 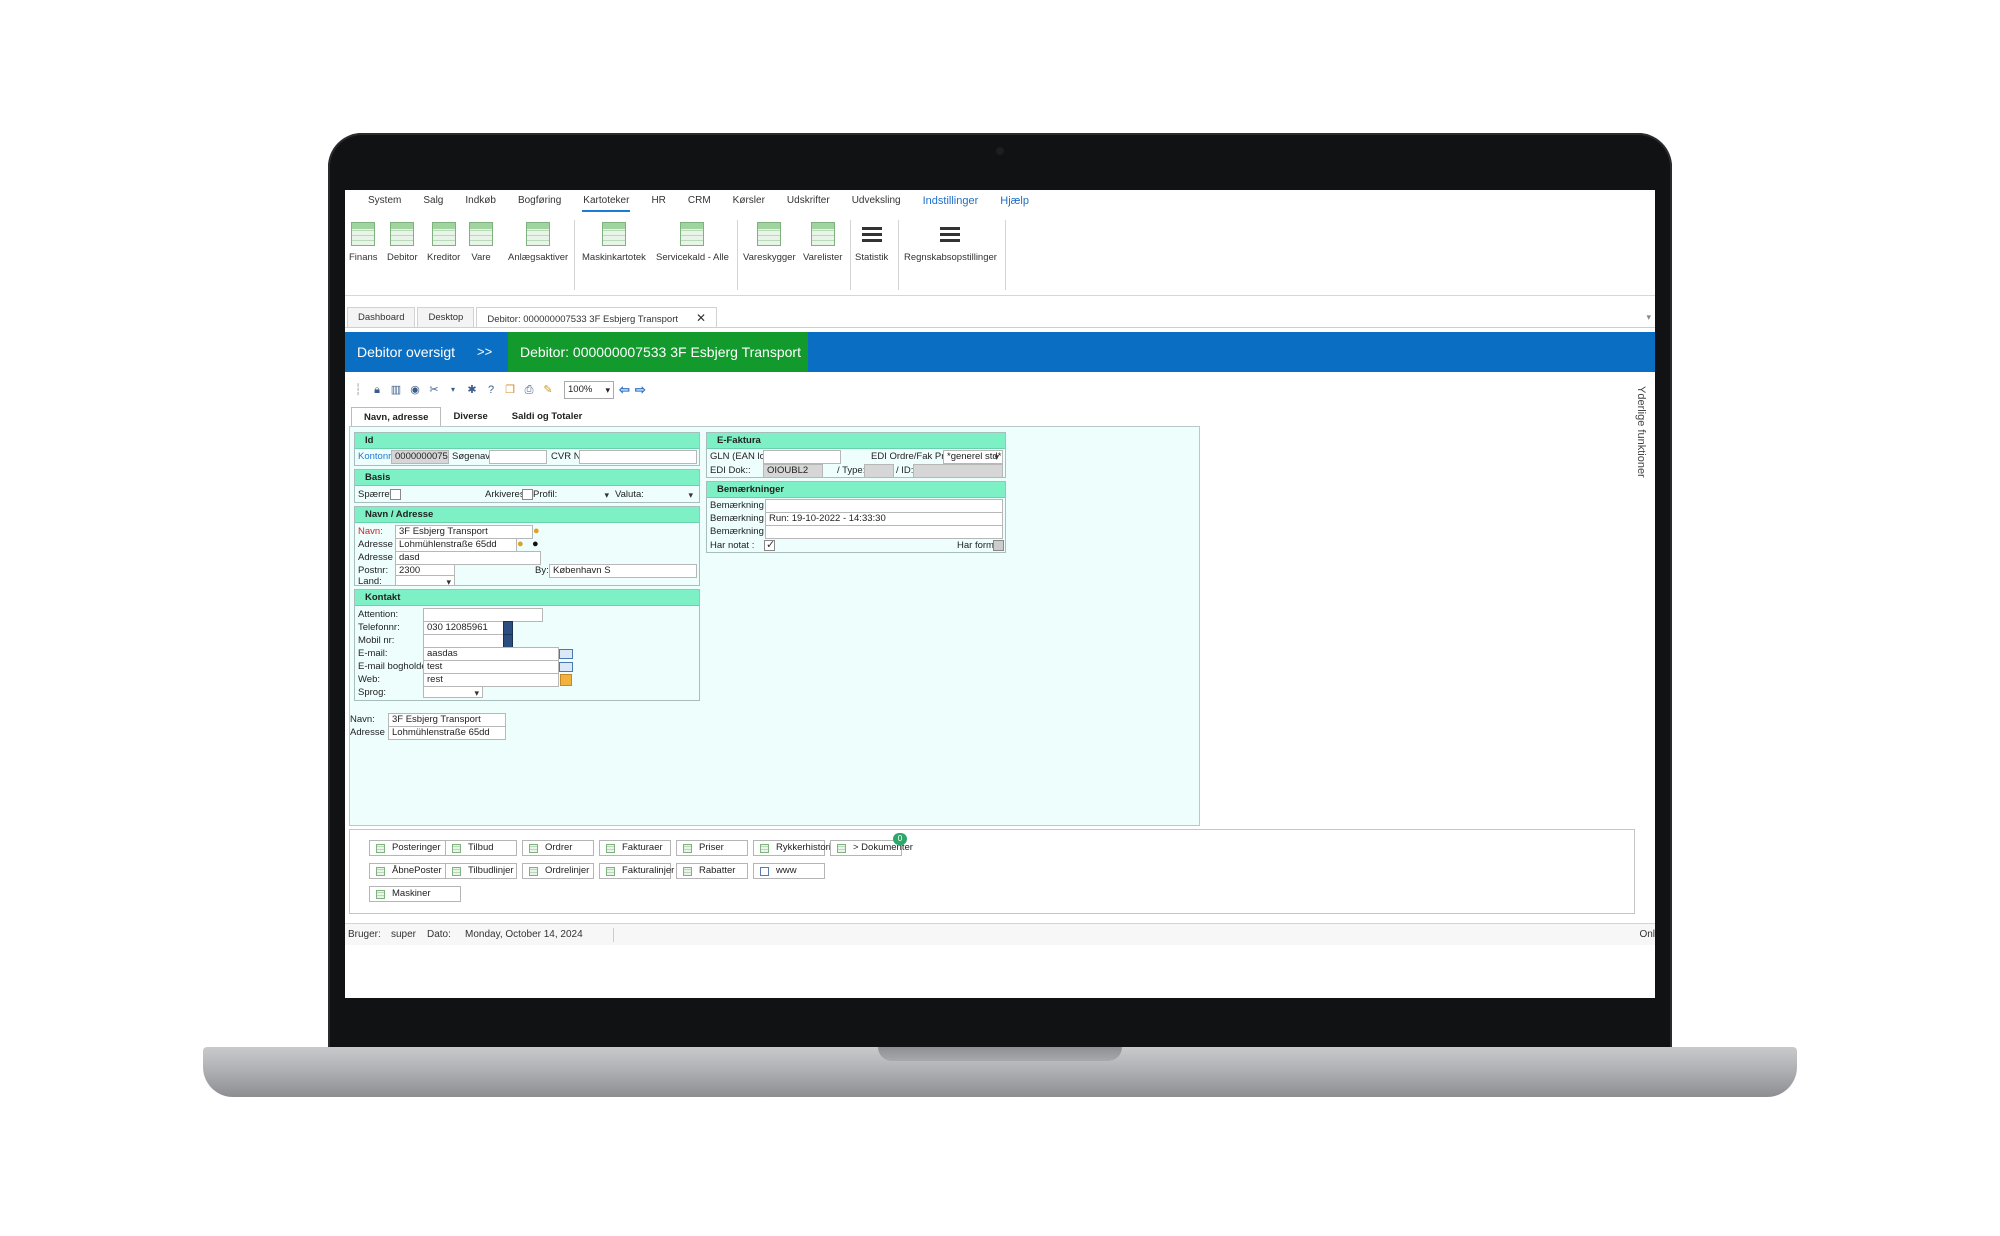 What do you see at coordinates (589, 390) in the screenshot?
I see `zoom-select: 100%` at bounding box center [589, 390].